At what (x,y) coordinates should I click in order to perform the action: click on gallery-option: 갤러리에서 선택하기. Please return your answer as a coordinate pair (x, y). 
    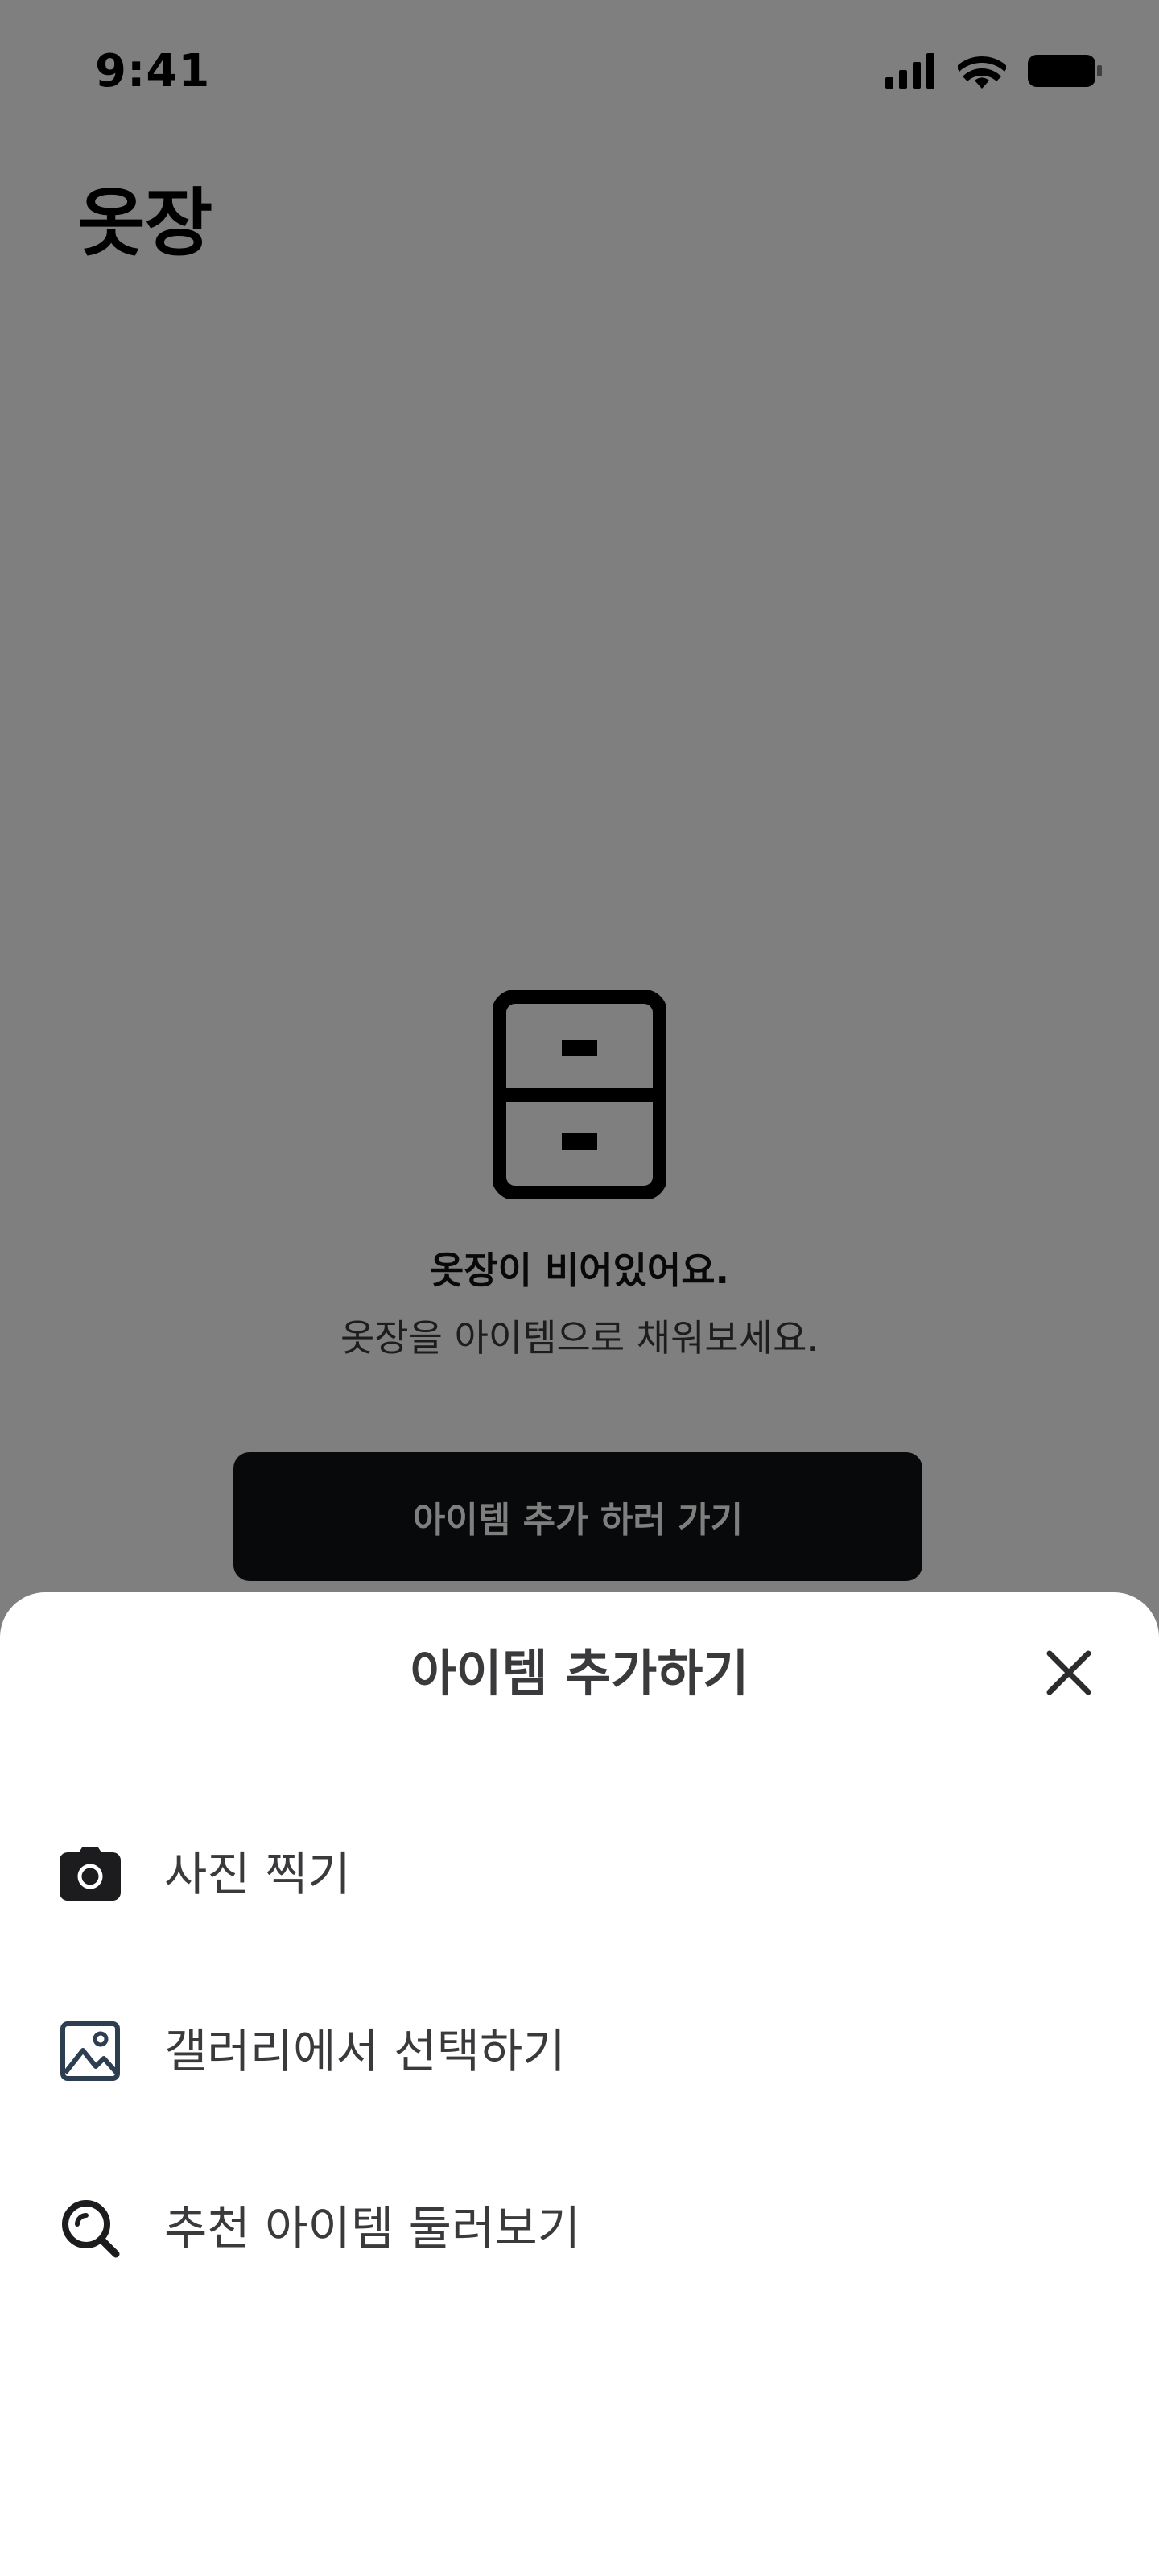
    Looking at the image, I should click on (579, 2051).